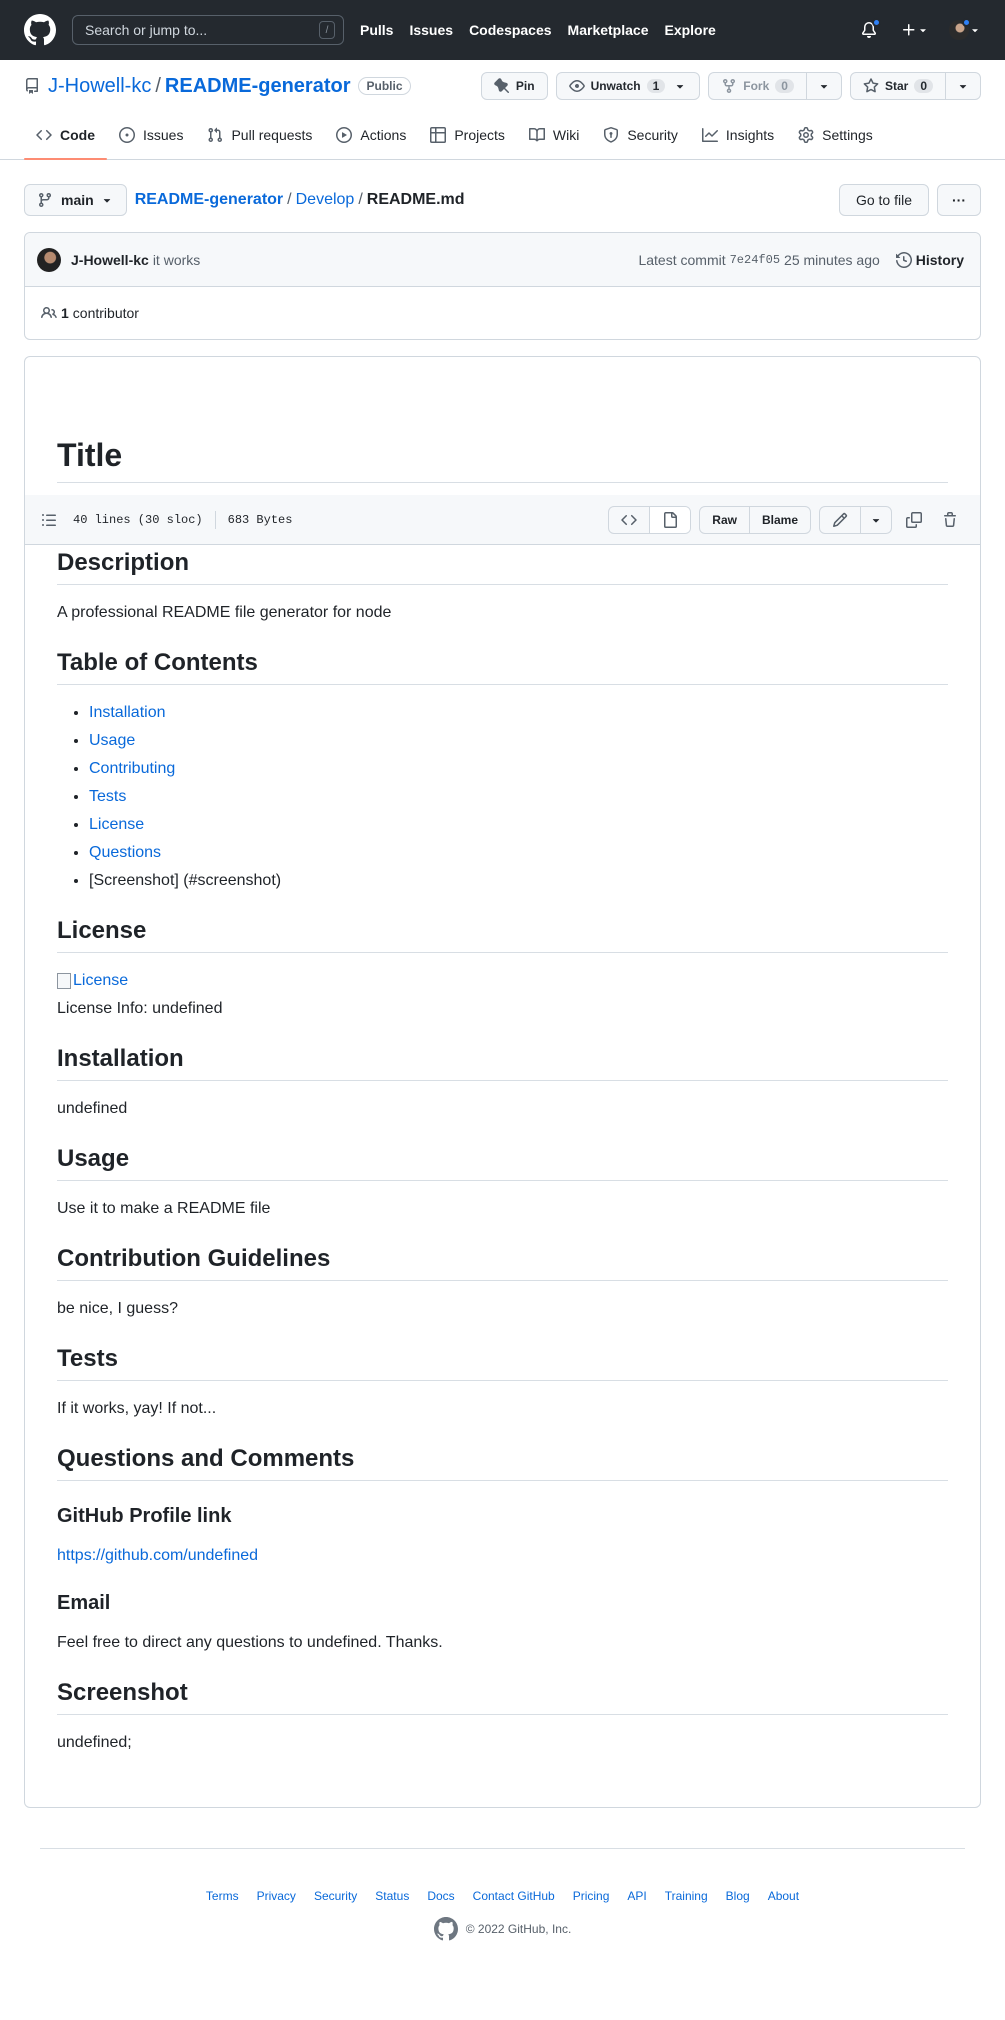 This screenshot has height=2020, width=1005. What do you see at coordinates (840, 520) in the screenshot?
I see `edit-file-button` at bounding box center [840, 520].